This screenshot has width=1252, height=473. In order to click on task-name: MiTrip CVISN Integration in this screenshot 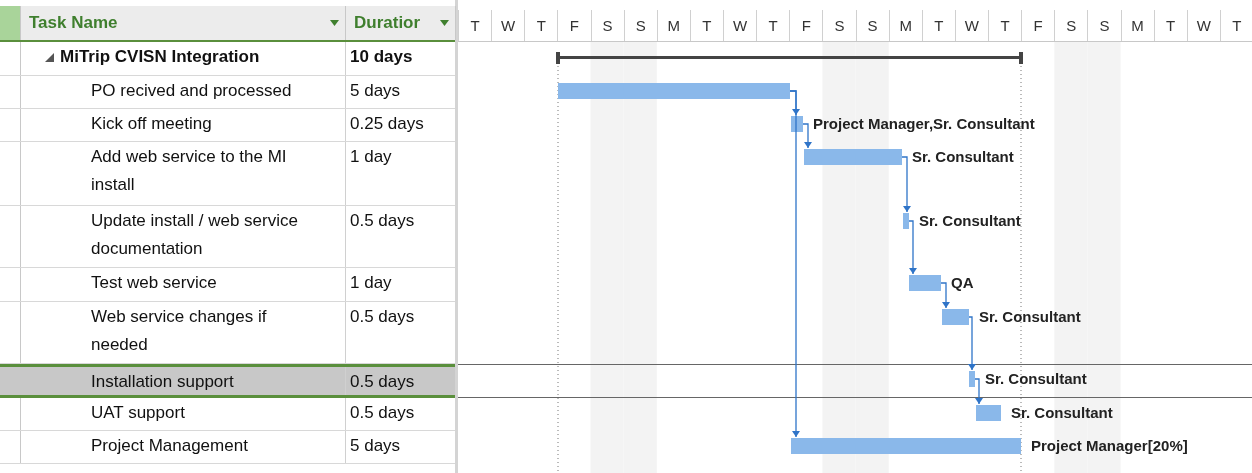, I will do `click(160, 57)`.